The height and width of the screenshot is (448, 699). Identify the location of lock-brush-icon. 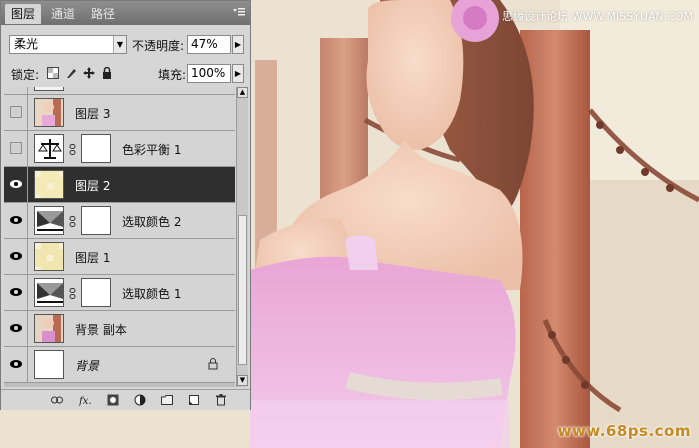
(71, 73).